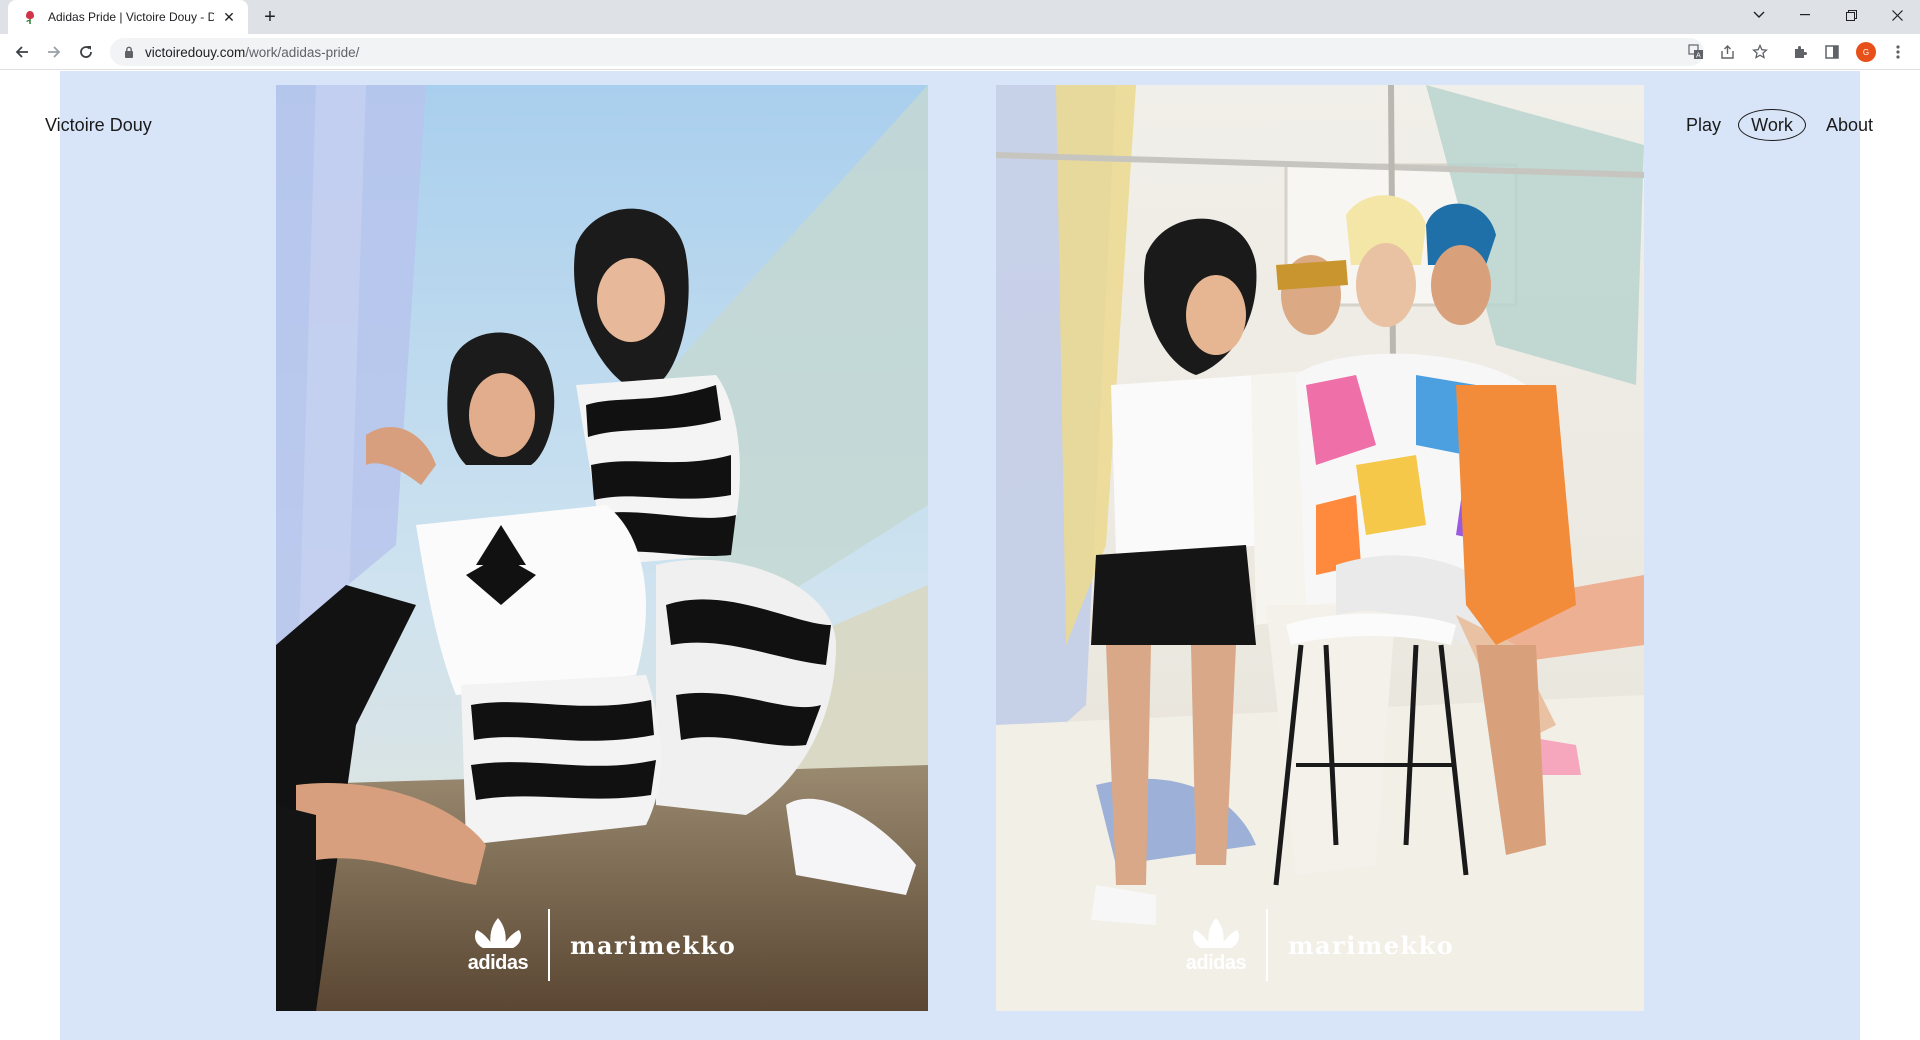 The height and width of the screenshot is (1040, 1920). I want to click on address-bar: victoiredouy.com/work/adidas-pride/, so click(907, 52).